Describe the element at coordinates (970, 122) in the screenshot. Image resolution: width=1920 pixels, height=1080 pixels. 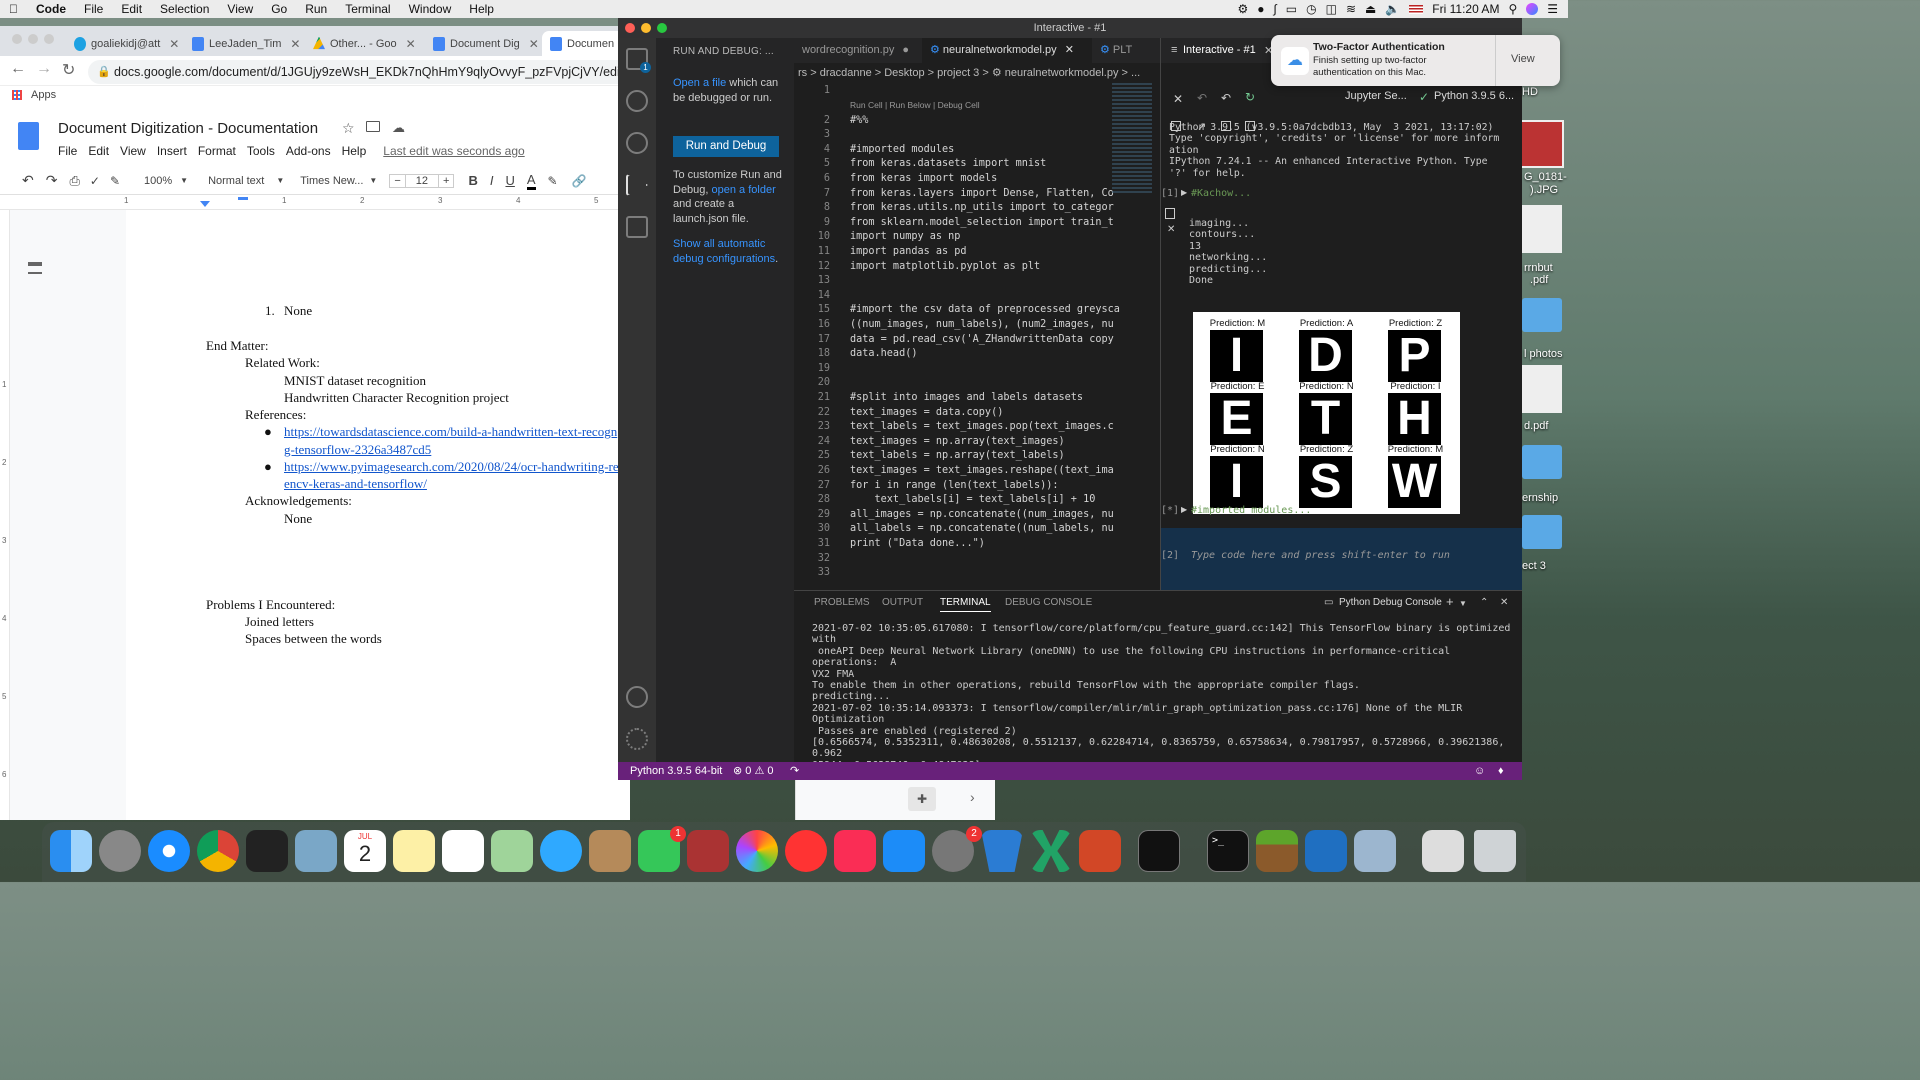
I see `code-line: 2 #%%` at that location.